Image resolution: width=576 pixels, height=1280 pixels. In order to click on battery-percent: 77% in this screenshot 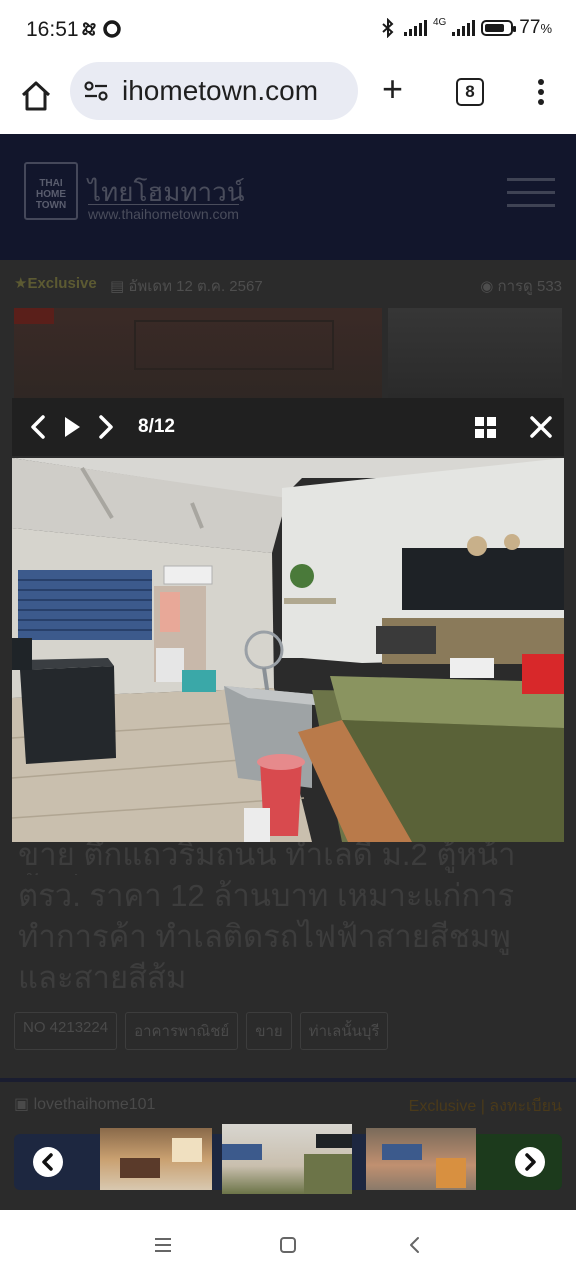, I will do `click(535, 27)`.